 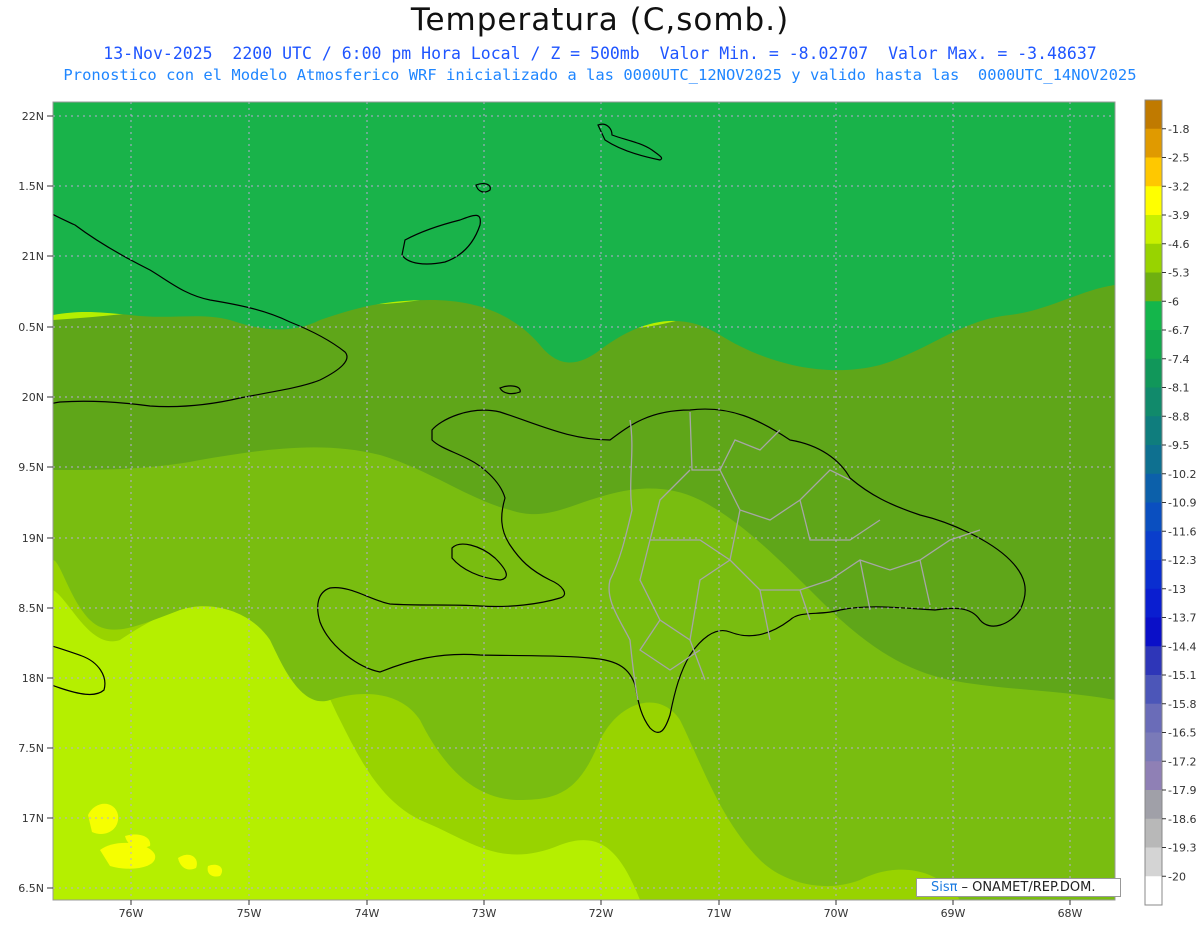 What do you see at coordinates (836, 913) in the screenshot?
I see `lon-label: 70W` at bounding box center [836, 913].